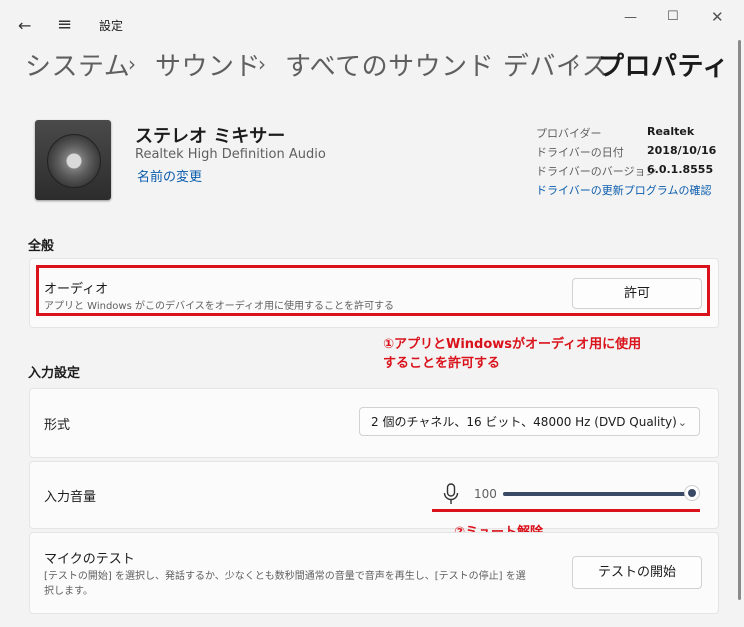 The height and width of the screenshot is (627, 744). I want to click on mic-test-title: マイクのテスト, so click(89, 559).